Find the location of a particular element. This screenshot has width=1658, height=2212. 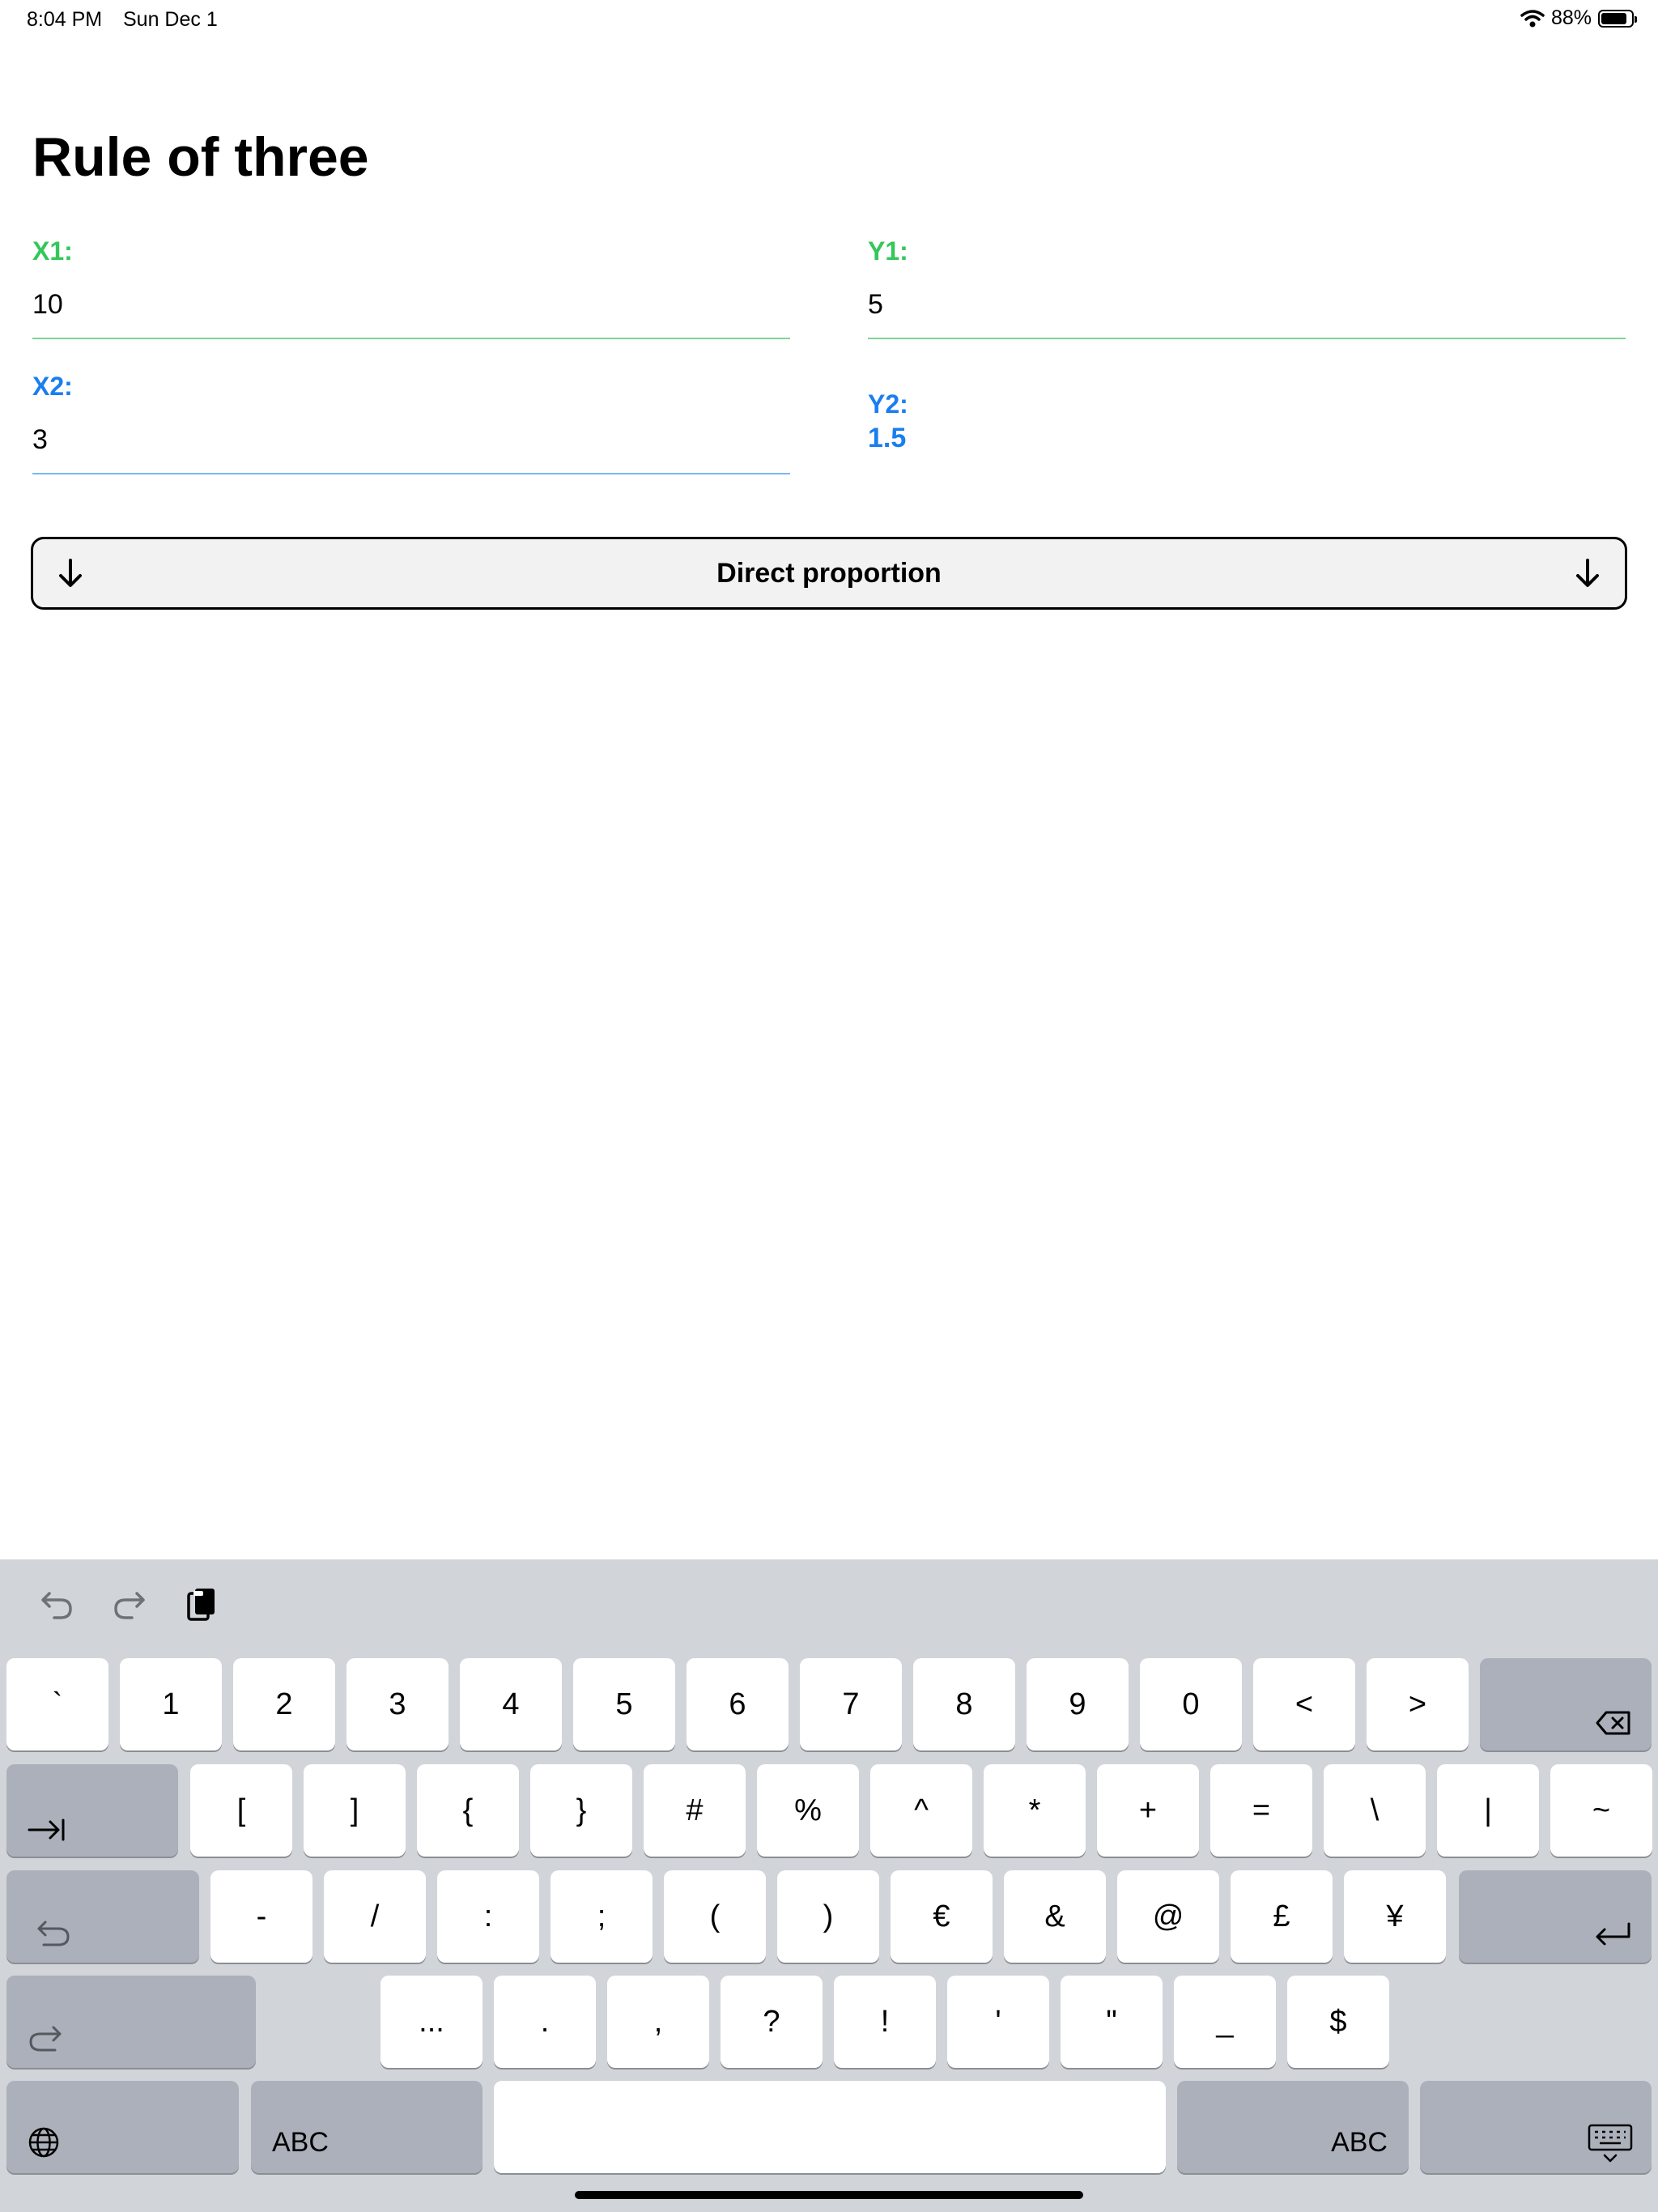

key-row2-7: * is located at coordinates (1035, 1811).